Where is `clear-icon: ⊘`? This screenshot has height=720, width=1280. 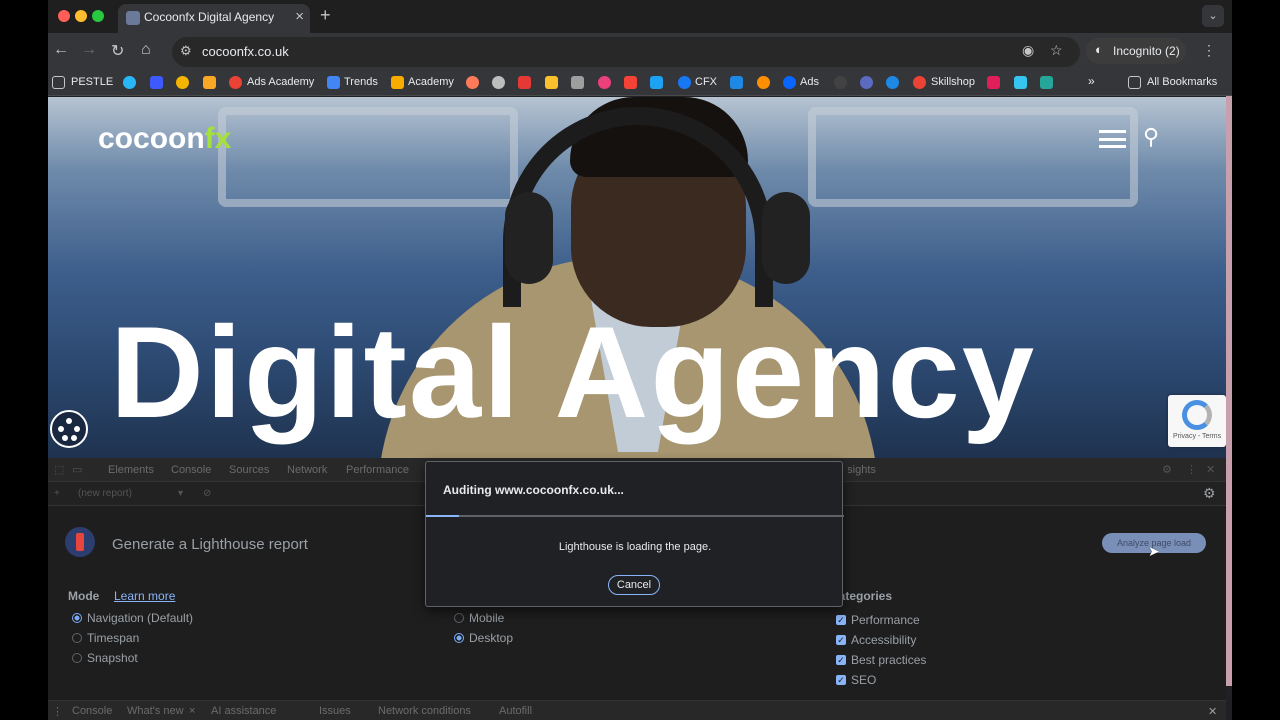
clear-icon: ⊘ is located at coordinates (207, 493).